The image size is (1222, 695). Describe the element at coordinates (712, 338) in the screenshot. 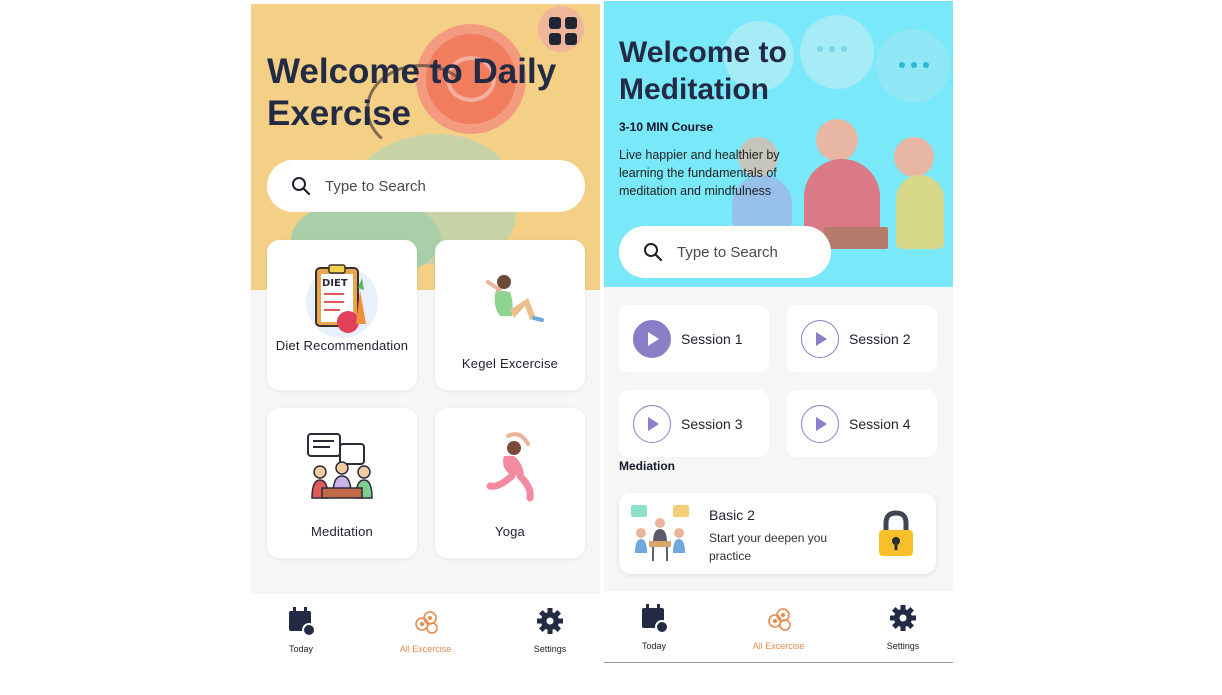

I see `session-label: Session 1` at that location.